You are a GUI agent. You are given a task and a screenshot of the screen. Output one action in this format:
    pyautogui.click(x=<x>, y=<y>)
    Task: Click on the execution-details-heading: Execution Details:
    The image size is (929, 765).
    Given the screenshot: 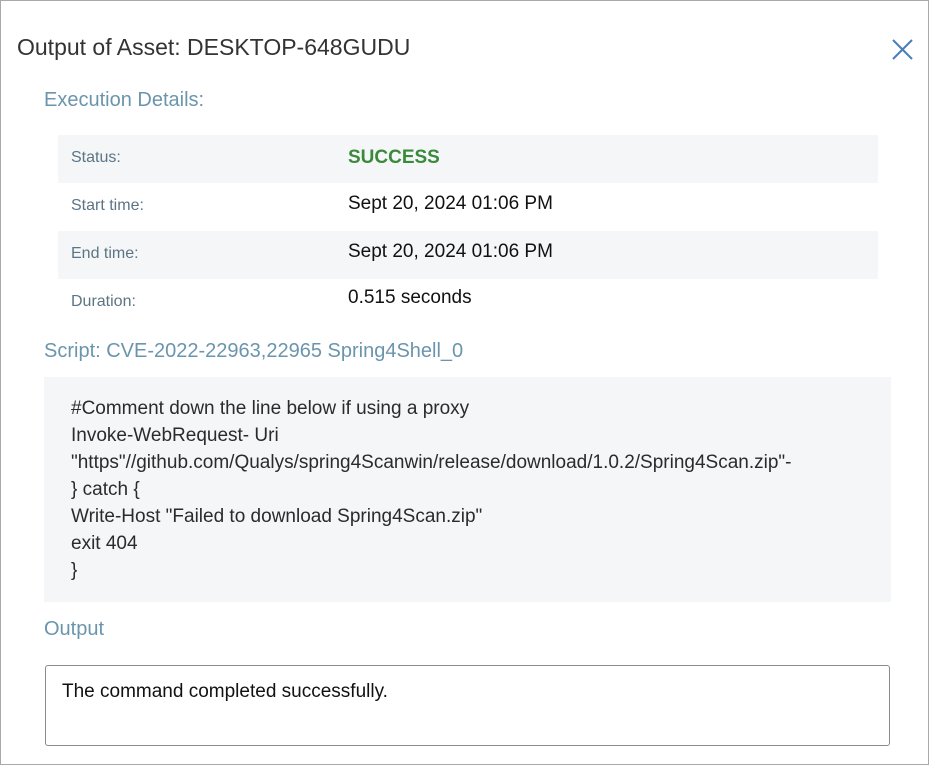 What is the action you would take?
    pyautogui.click(x=124, y=100)
    